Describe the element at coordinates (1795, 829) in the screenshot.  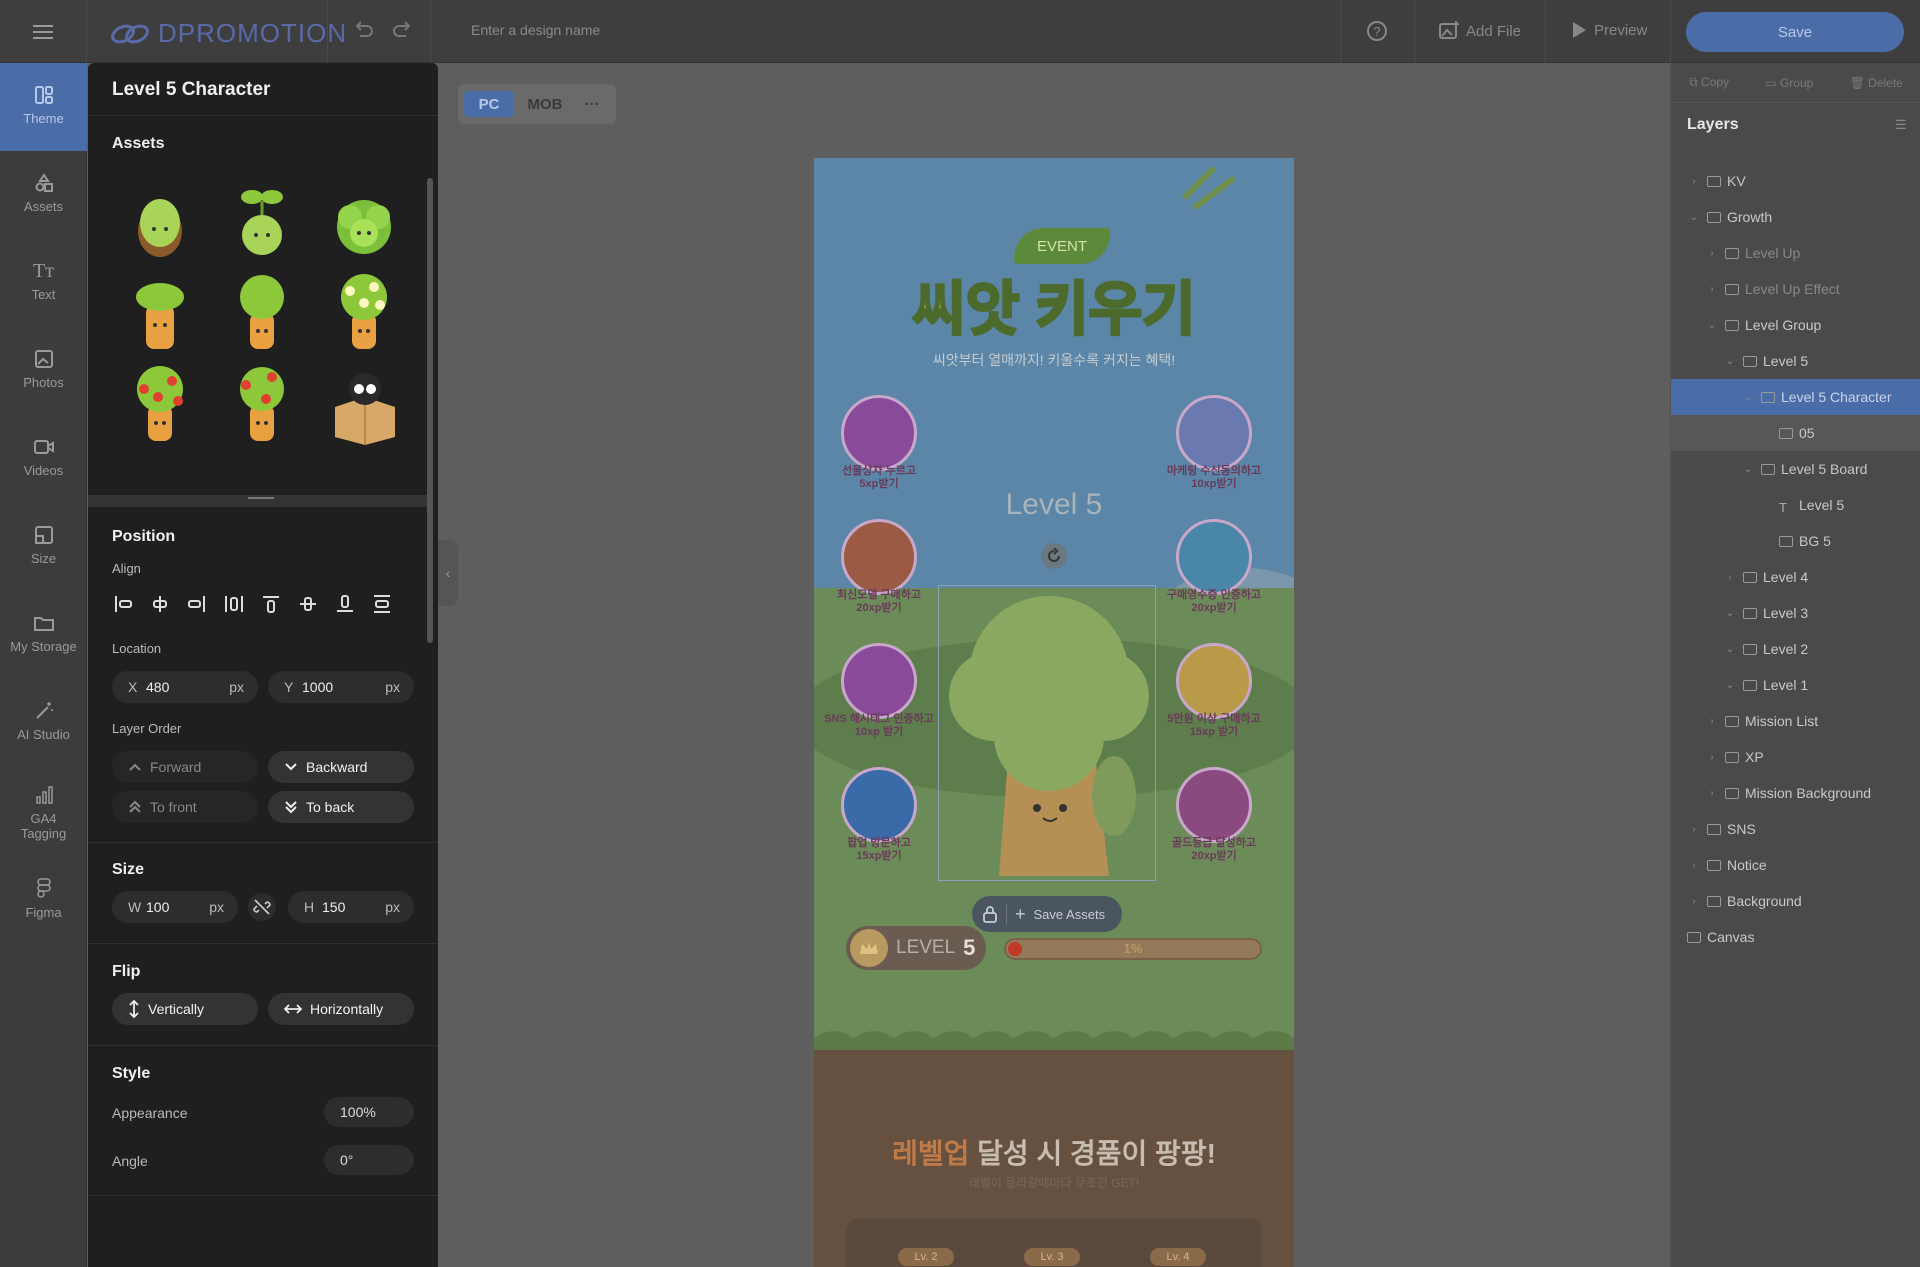
I see `layer-item: › SNS` at that location.